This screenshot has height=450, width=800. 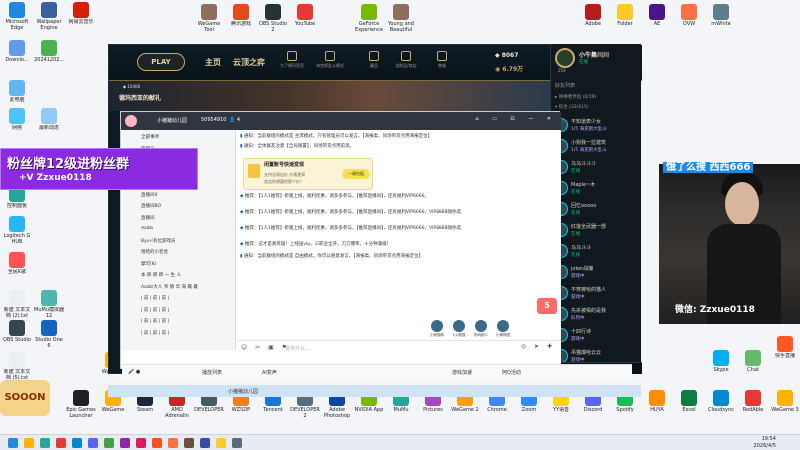 I want to click on desktop-icon: 全民K歌, so click(x=17, y=266).